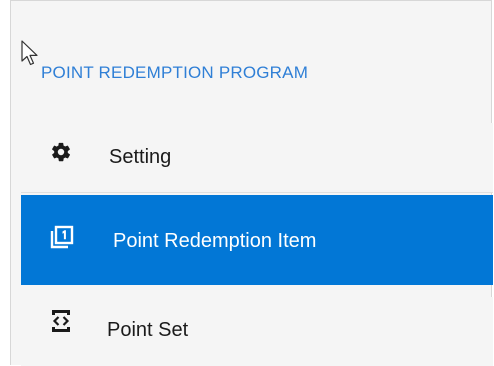 Image resolution: width=494 pixels, height=366 pixels. Describe the element at coordinates (148, 330) in the screenshot. I see `sidebar-item-label: Point Set` at that location.